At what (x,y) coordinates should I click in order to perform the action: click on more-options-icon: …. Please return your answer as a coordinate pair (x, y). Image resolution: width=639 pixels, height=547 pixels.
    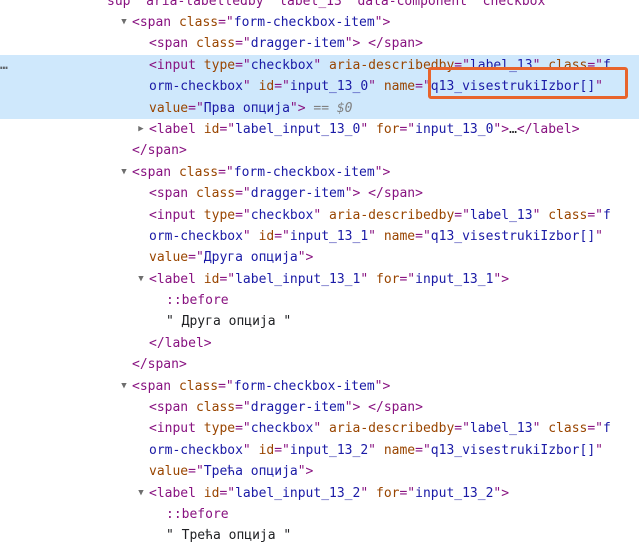
    Looking at the image, I should click on (4, 65).